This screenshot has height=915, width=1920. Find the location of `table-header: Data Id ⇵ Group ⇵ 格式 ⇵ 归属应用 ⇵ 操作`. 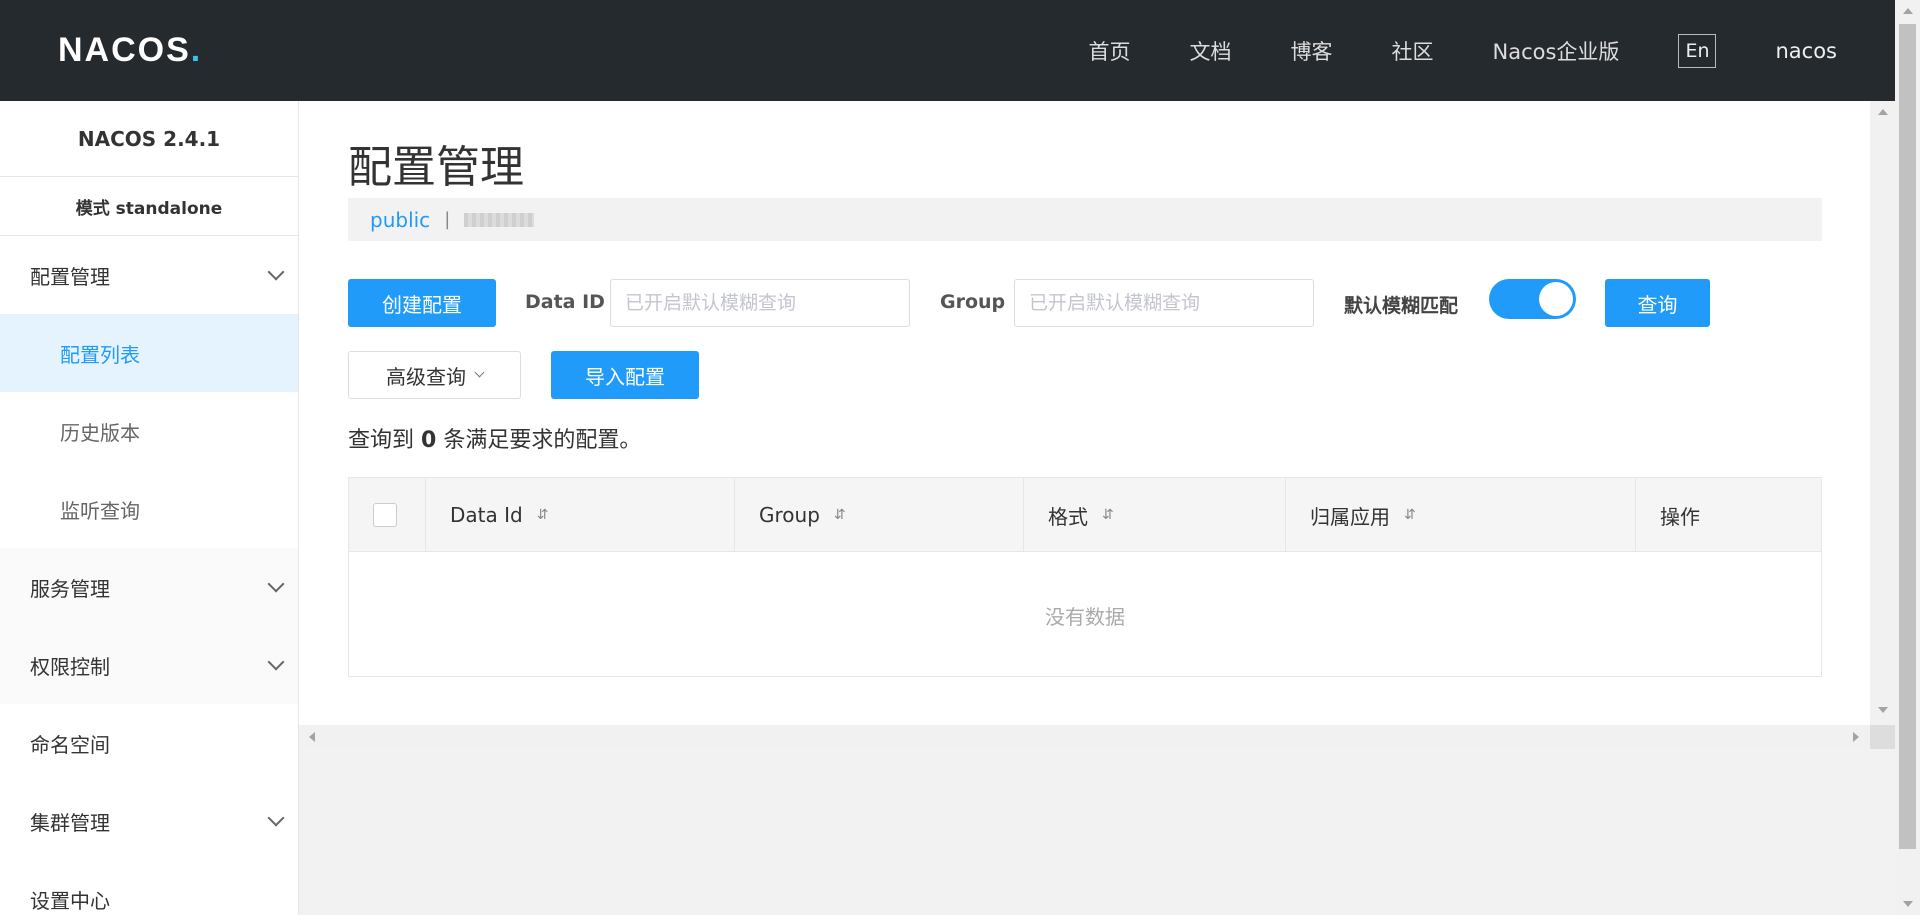

table-header: Data Id ⇵ Group ⇵ 格式 ⇵ 归属应用 ⇵ 操作 is located at coordinates (1085, 515).